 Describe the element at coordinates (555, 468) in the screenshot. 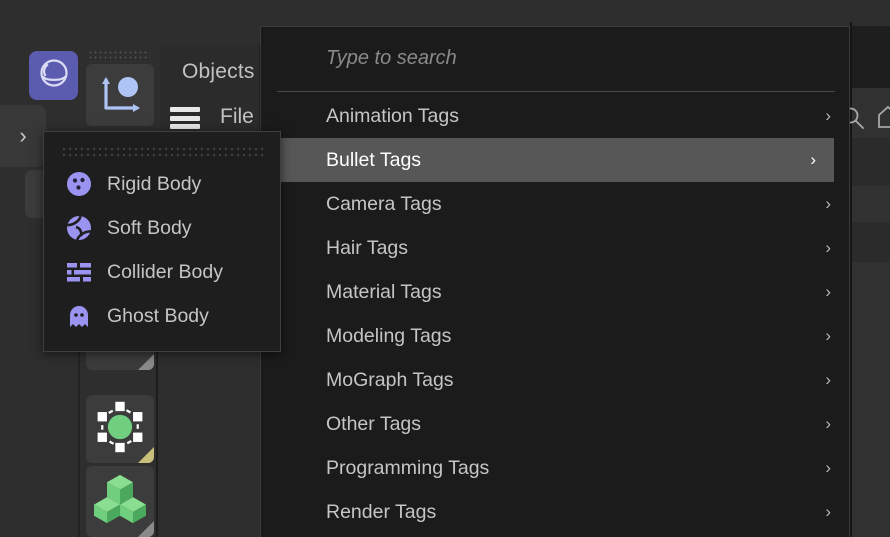

I see `menu-item-programming-tags: Programming Tags ›` at that location.